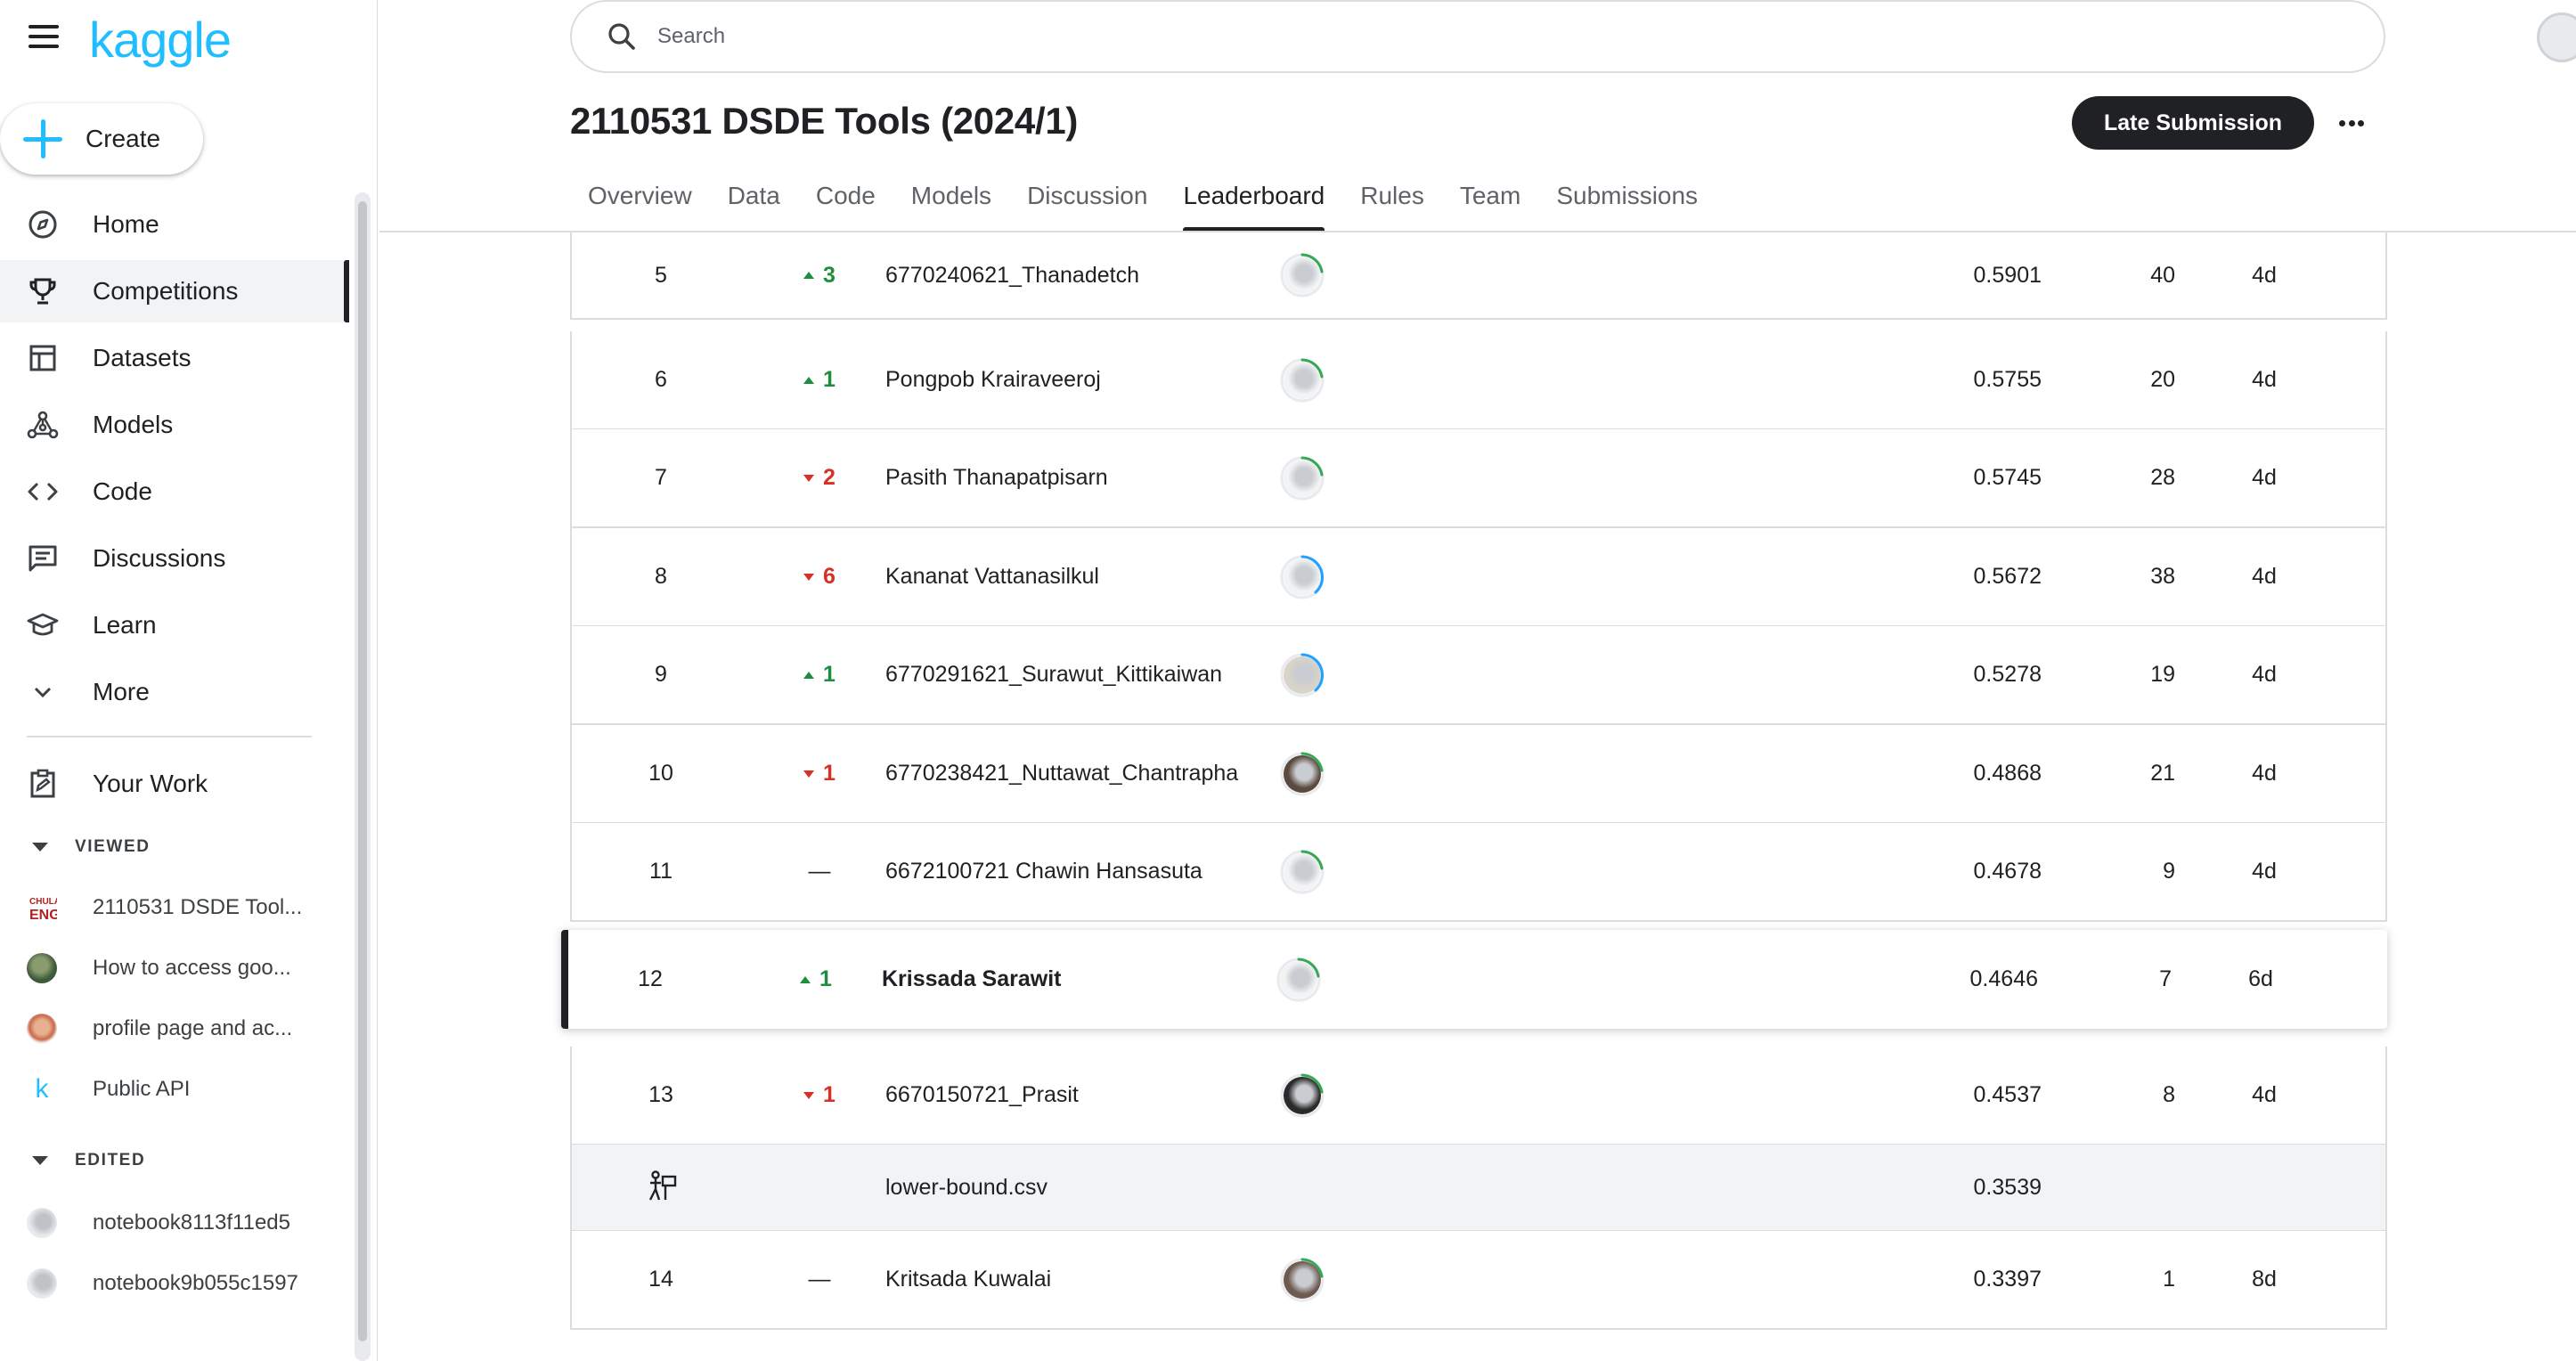  What do you see at coordinates (1477, 36) in the screenshot?
I see `search-bar: Search` at bounding box center [1477, 36].